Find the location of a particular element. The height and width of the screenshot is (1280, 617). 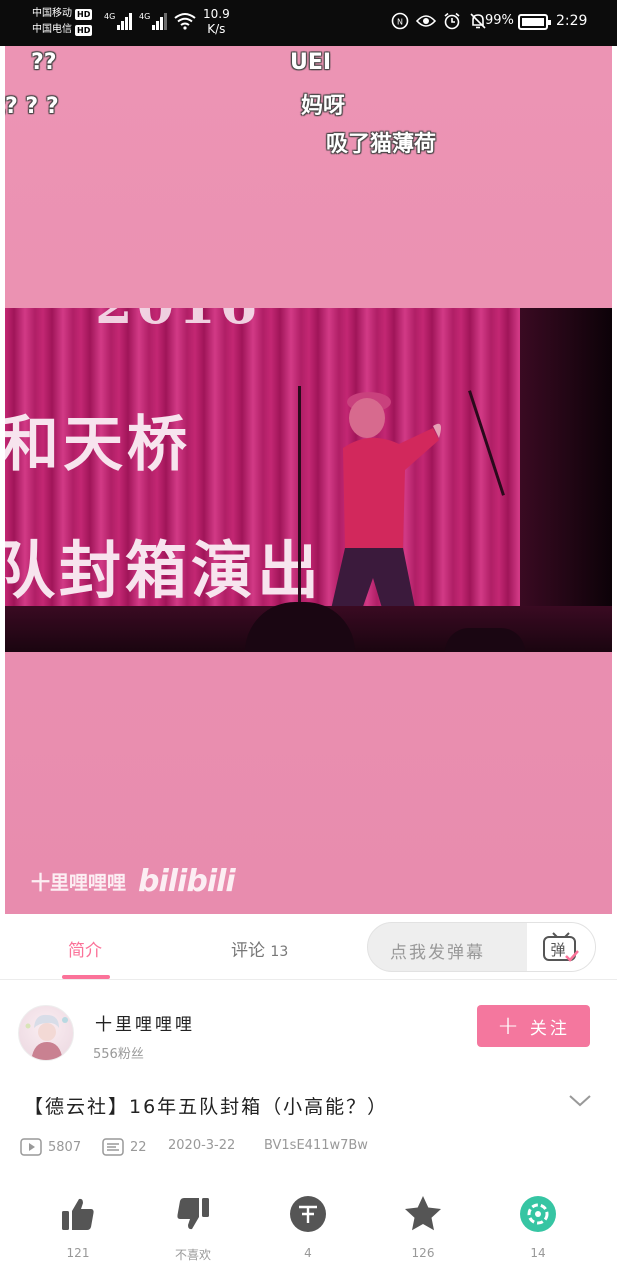

follow-button: + 关注 is located at coordinates (533, 1026).